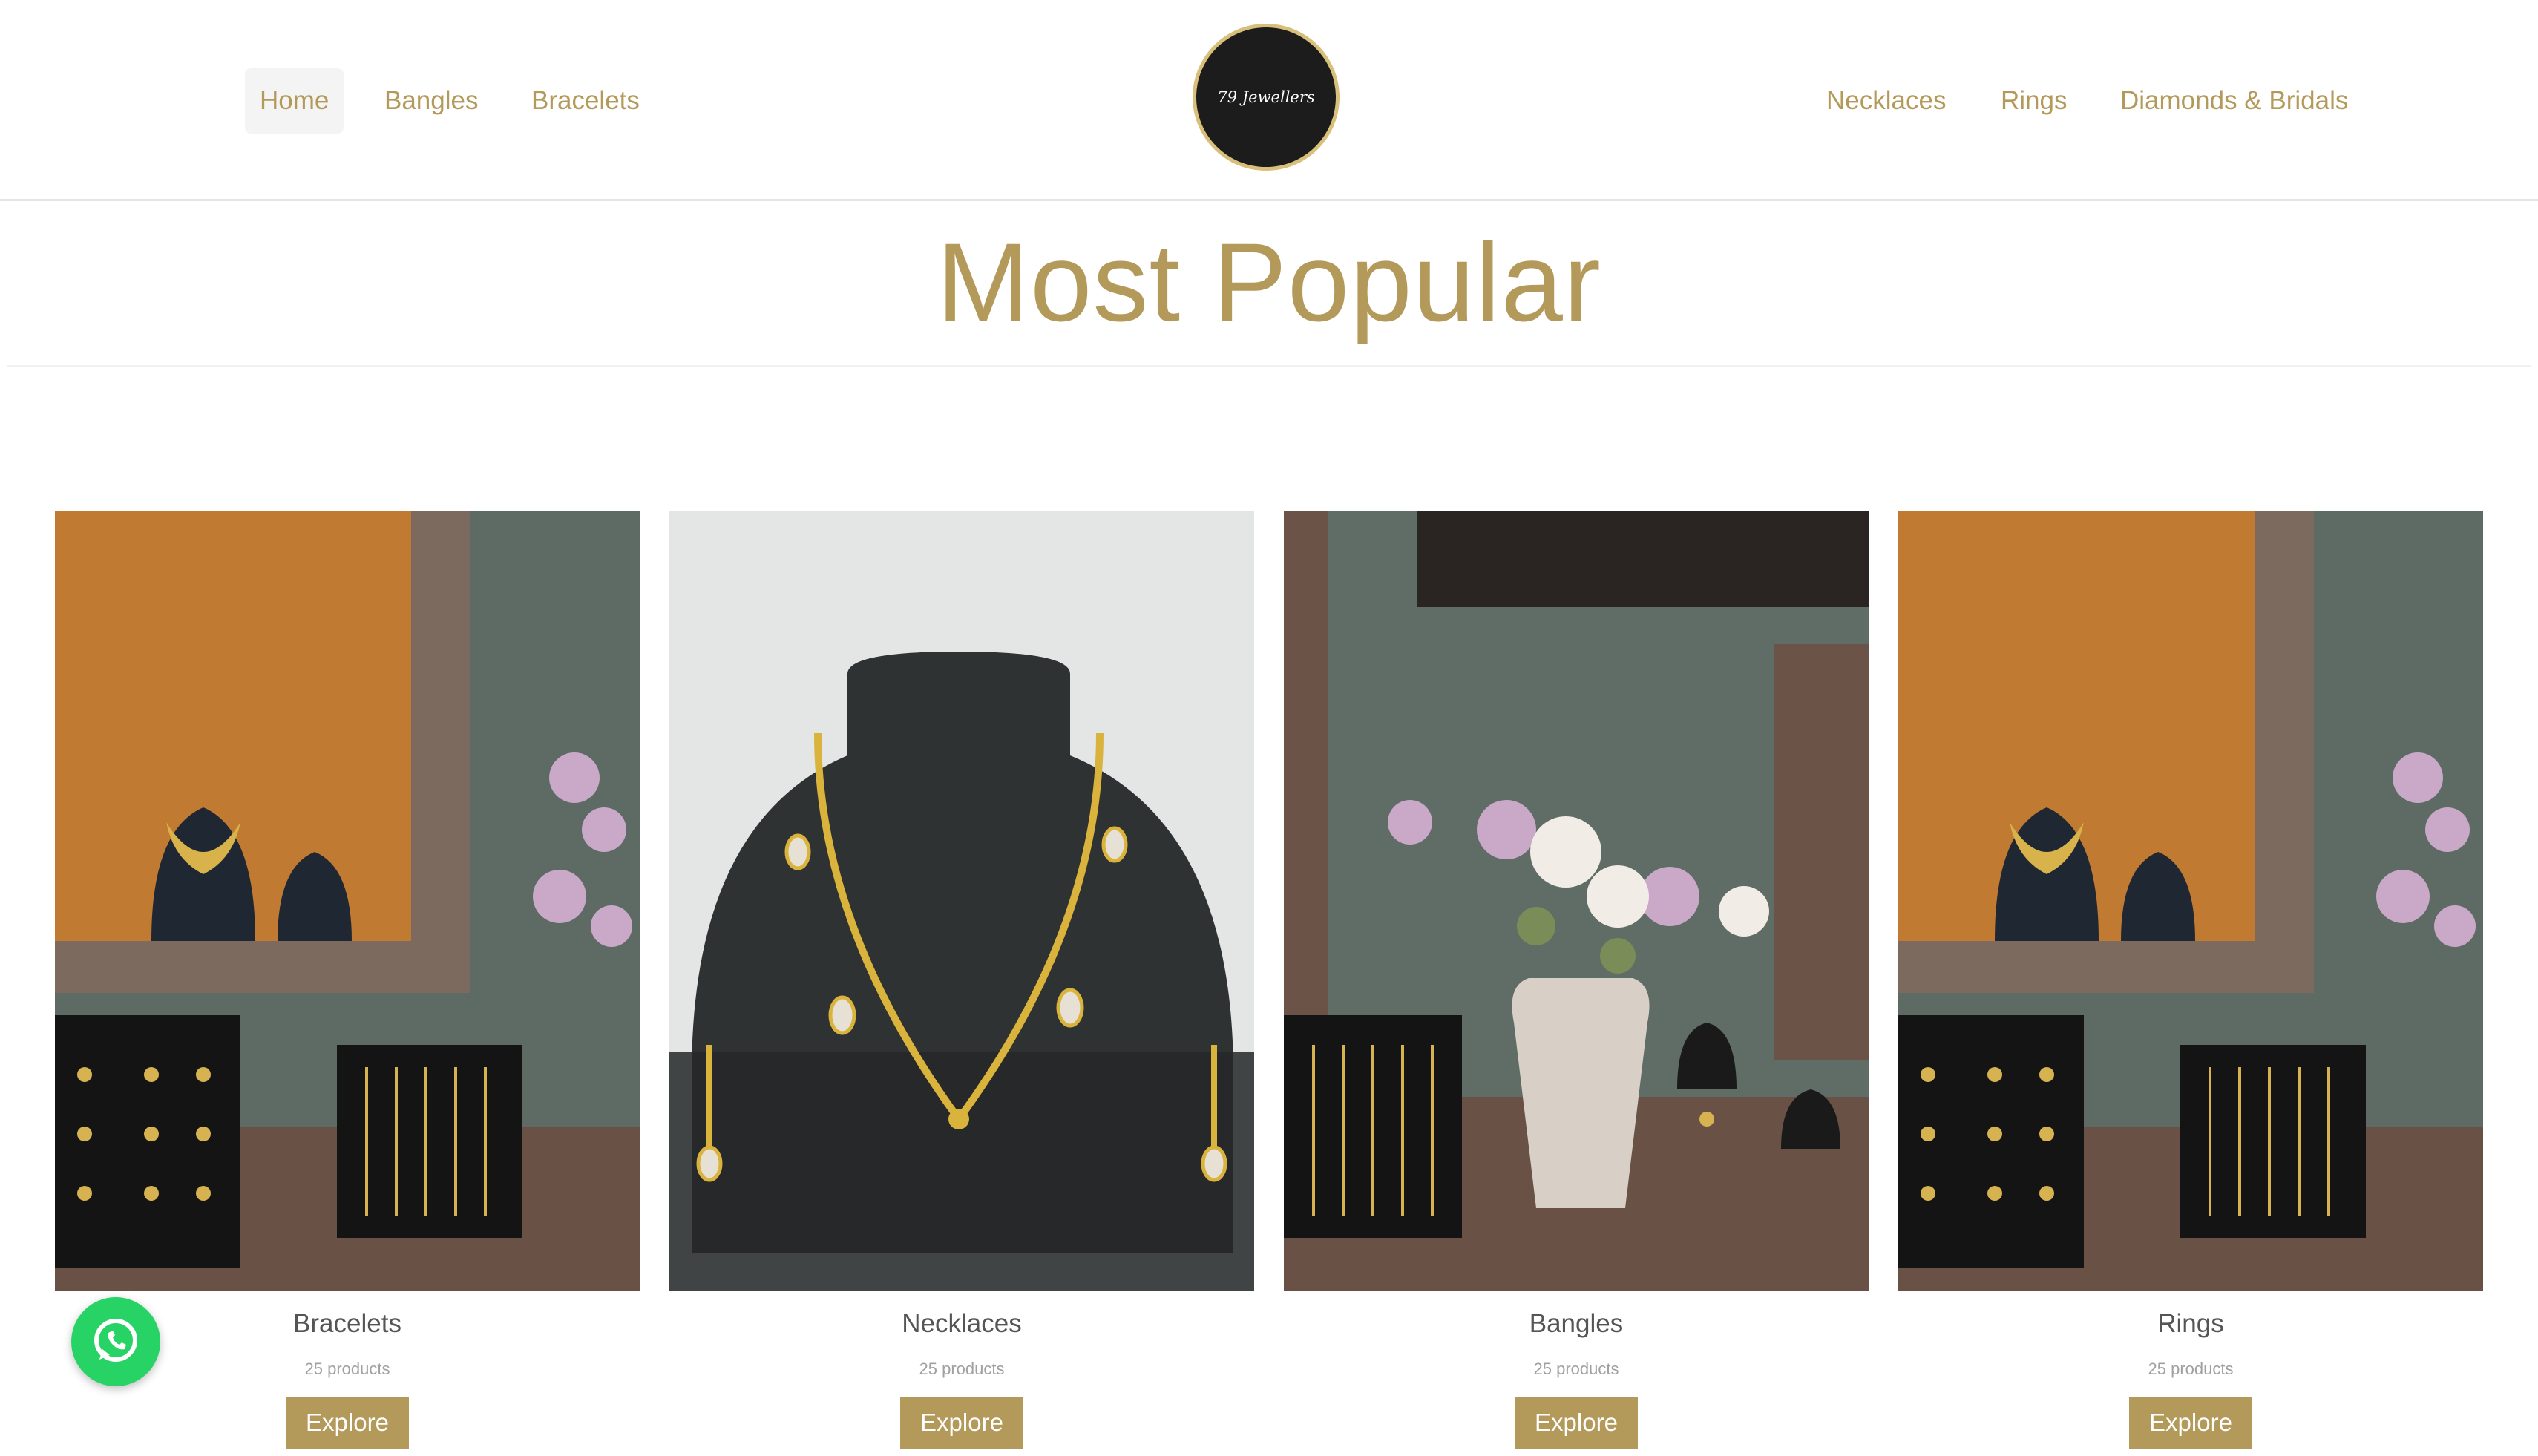  I want to click on nav-rings: Rings, so click(2034, 101).